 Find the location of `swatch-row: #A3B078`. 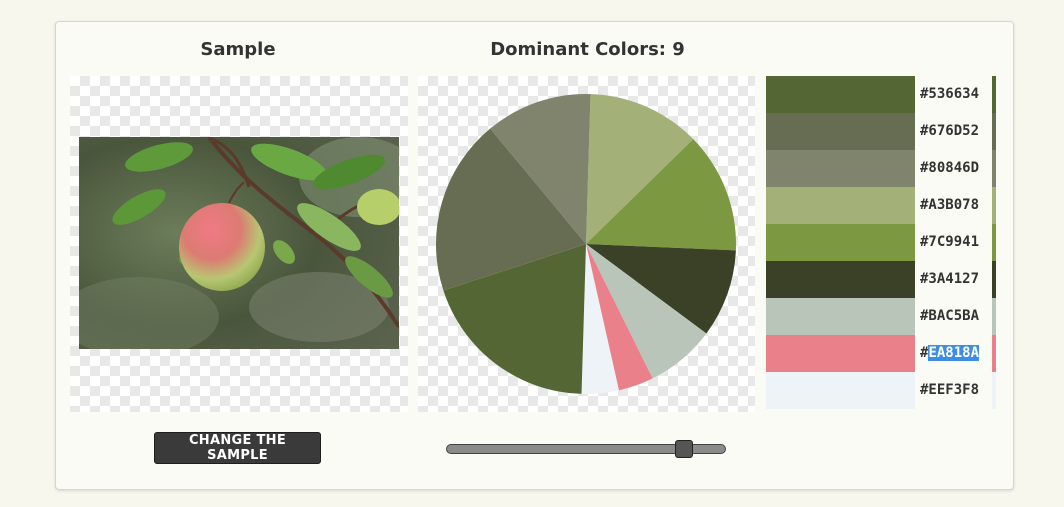

swatch-row: #A3B078 is located at coordinates (881, 205).